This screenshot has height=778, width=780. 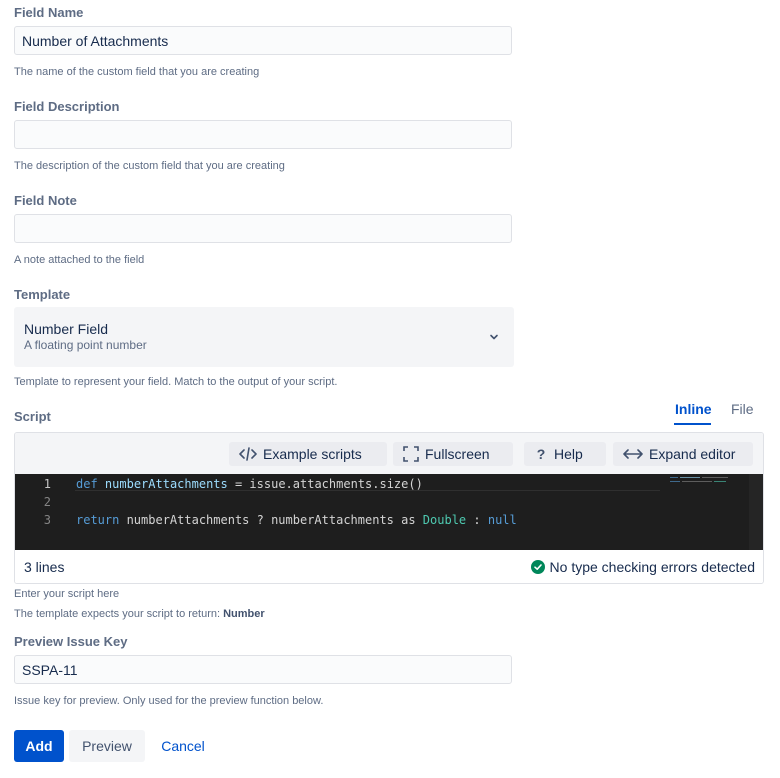 What do you see at coordinates (47, 502) in the screenshot?
I see `line-number: 2` at bounding box center [47, 502].